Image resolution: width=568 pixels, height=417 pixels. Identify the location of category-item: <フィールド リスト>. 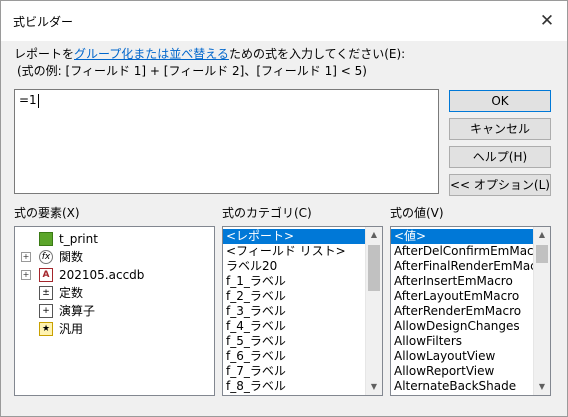
(294, 251).